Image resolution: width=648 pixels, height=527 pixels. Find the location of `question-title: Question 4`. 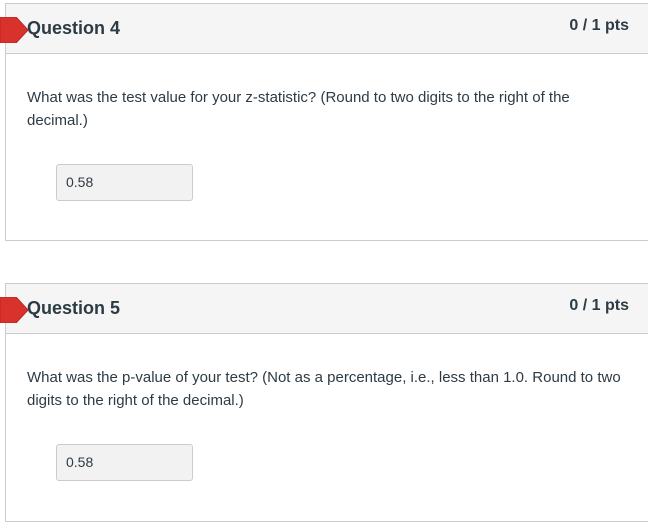

question-title: Question 4 is located at coordinates (74, 28).